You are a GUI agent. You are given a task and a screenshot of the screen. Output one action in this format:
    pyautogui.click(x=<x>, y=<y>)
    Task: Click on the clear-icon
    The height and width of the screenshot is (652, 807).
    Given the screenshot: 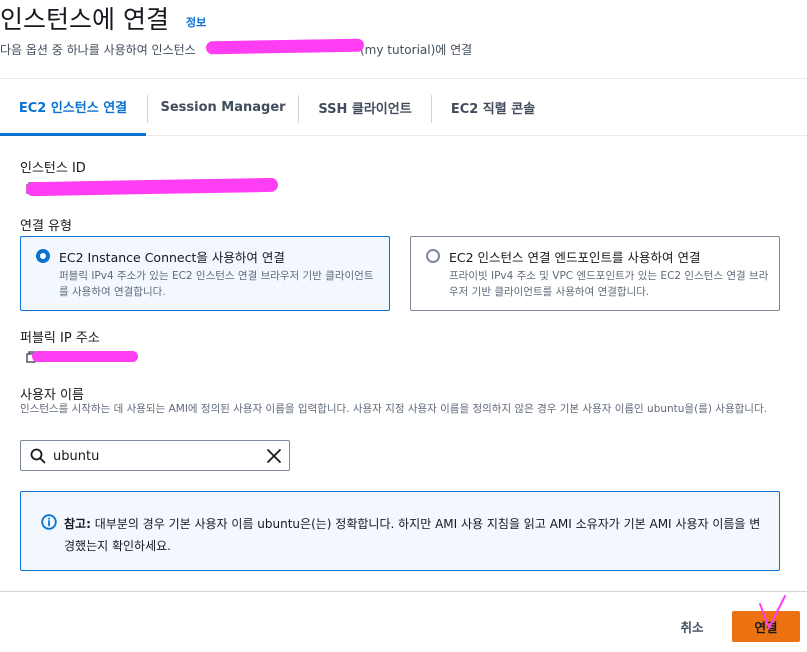 What is the action you would take?
    pyautogui.click(x=274, y=456)
    